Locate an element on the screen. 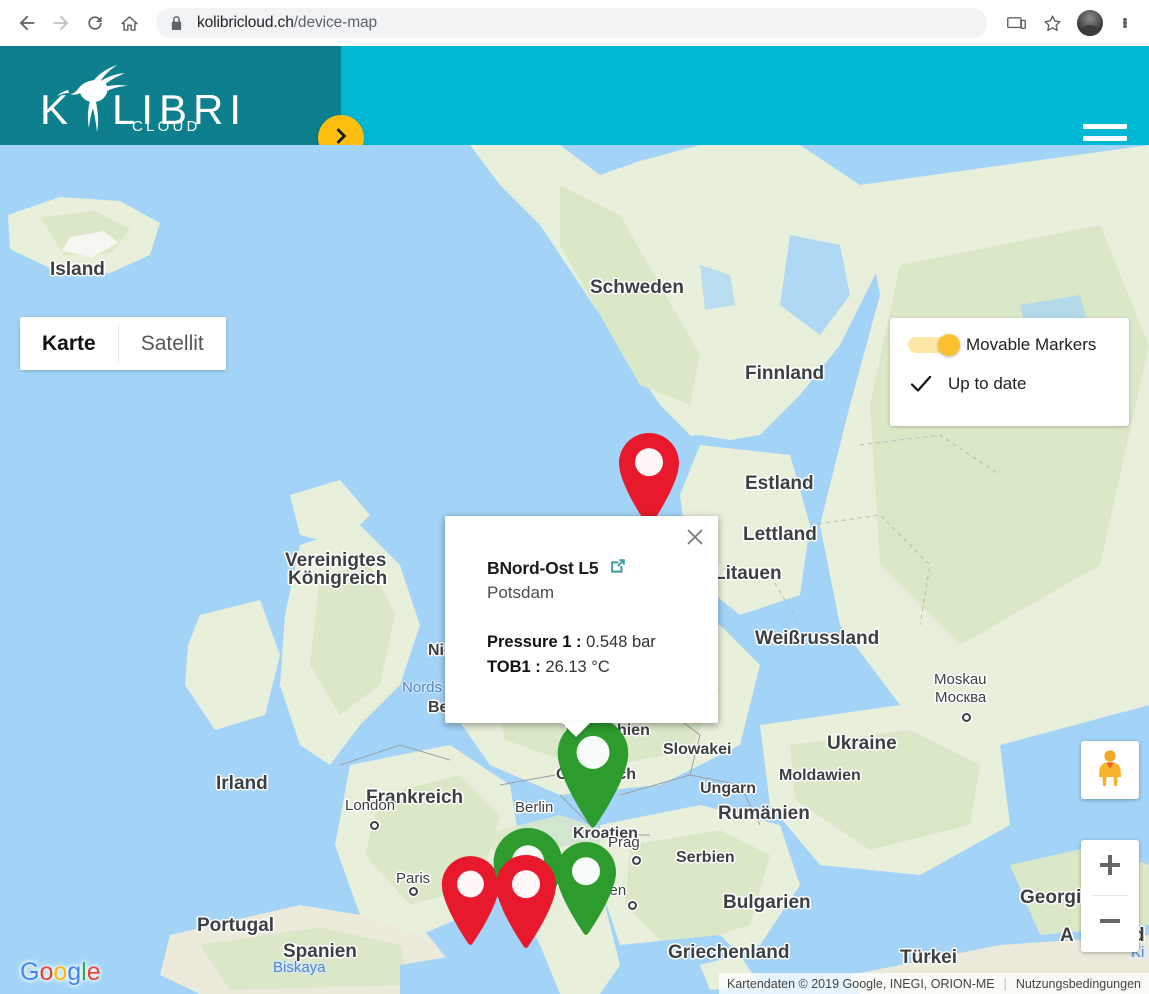 The height and width of the screenshot is (994, 1149). reading-label: TOB1 : is located at coordinates (514, 667).